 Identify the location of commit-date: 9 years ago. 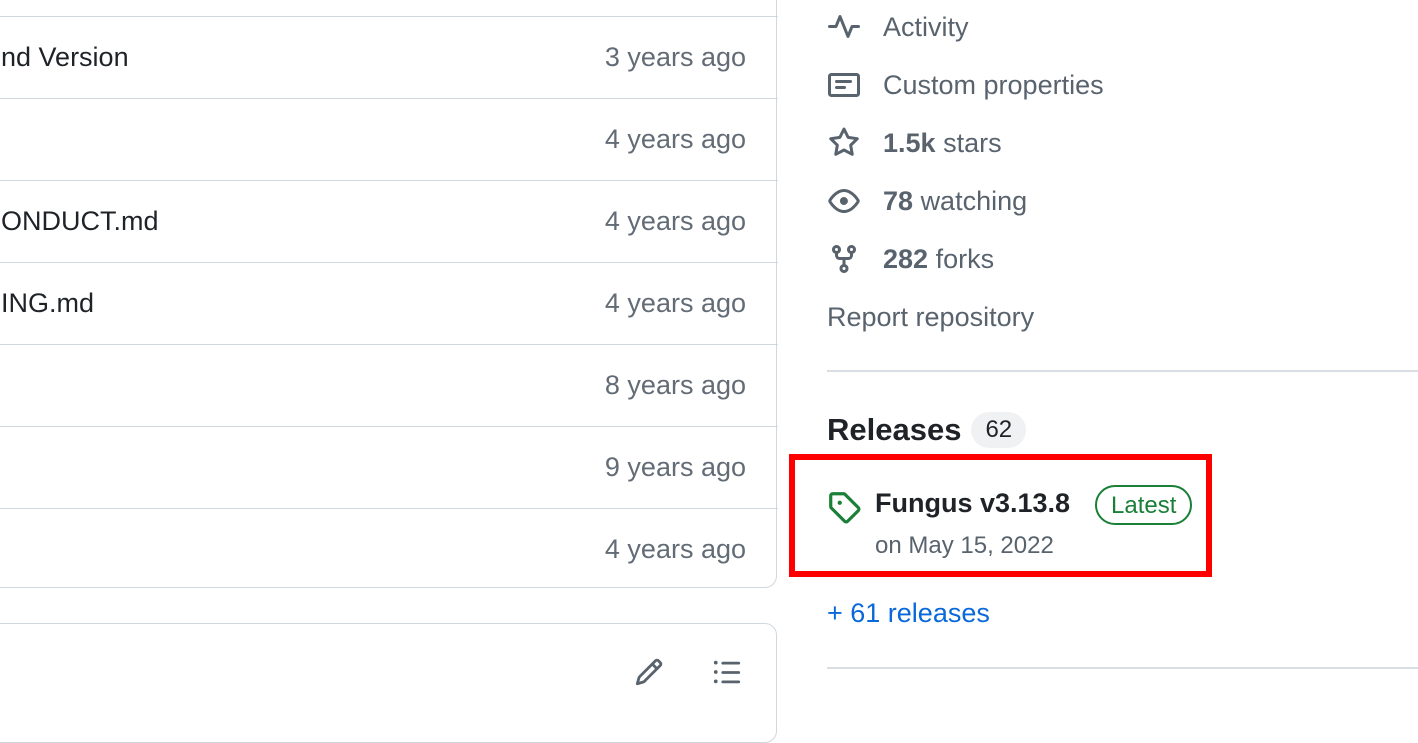
(675, 467).